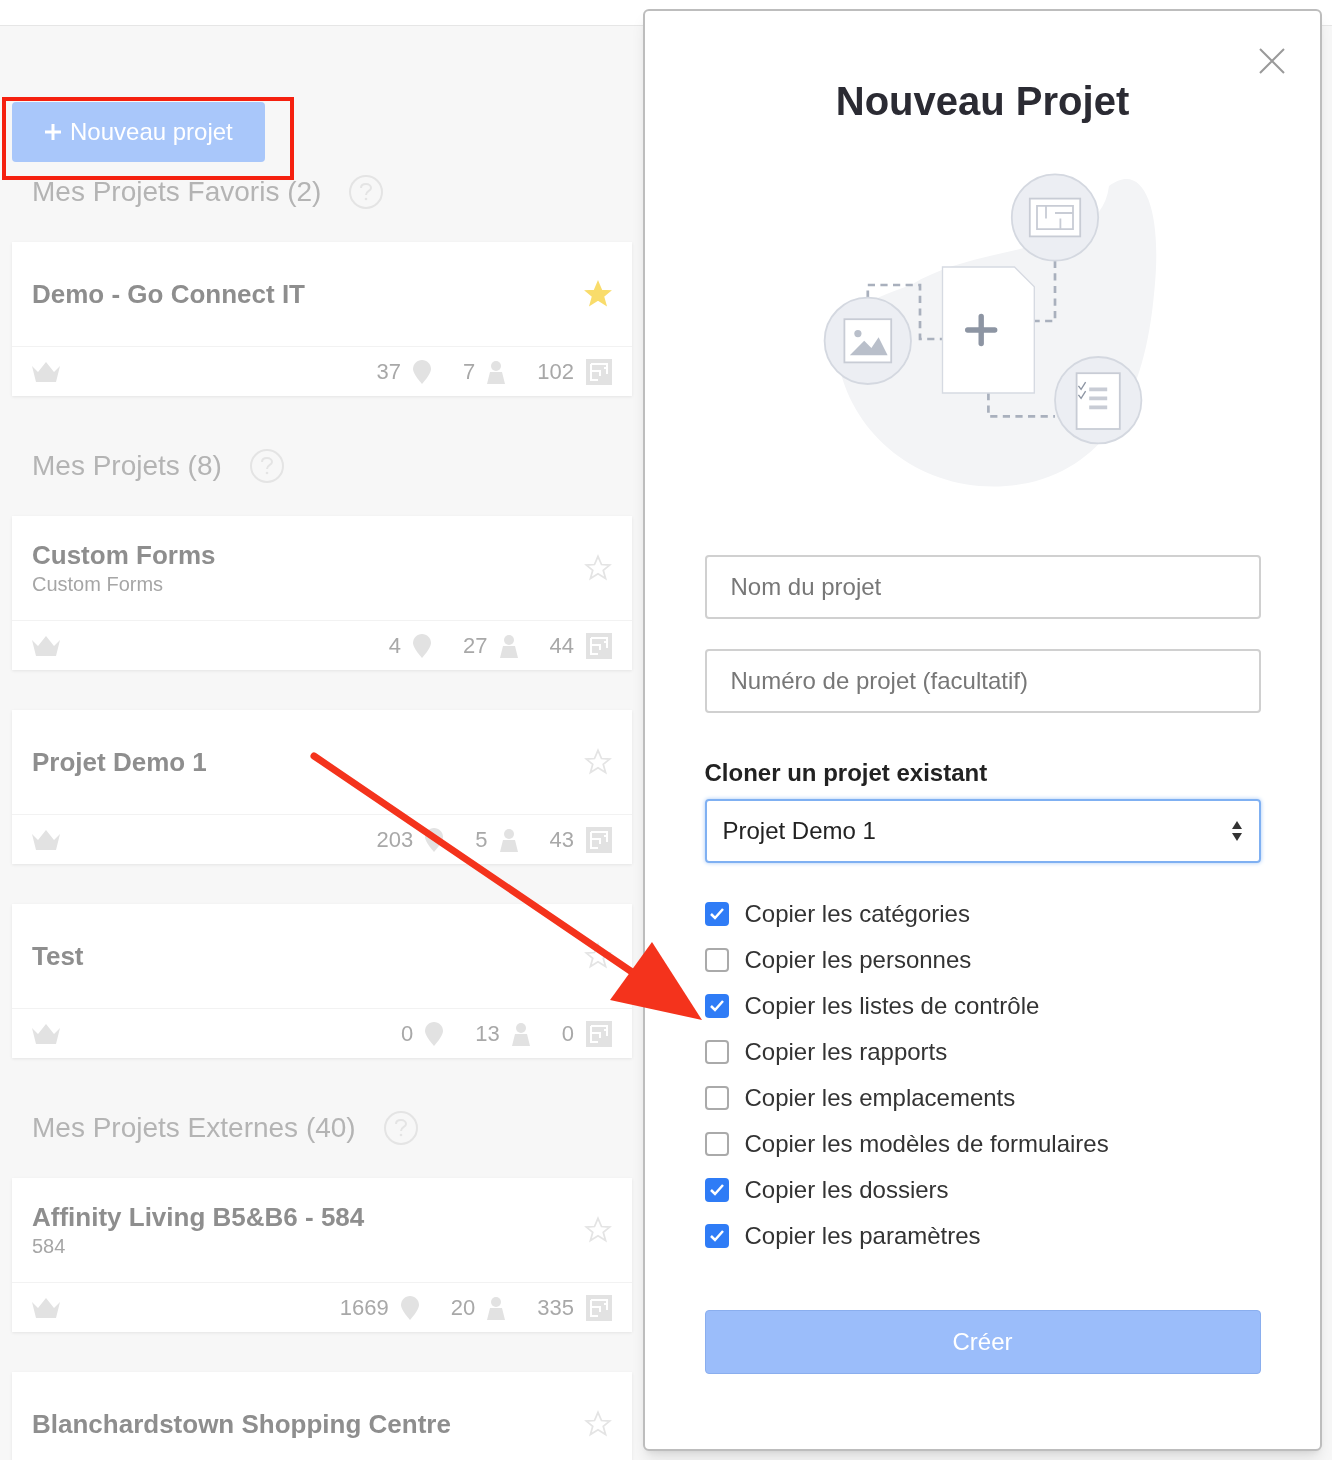  Describe the element at coordinates (858, 959) in the screenshot. I see `option-label: Copier les personnes` at that location.